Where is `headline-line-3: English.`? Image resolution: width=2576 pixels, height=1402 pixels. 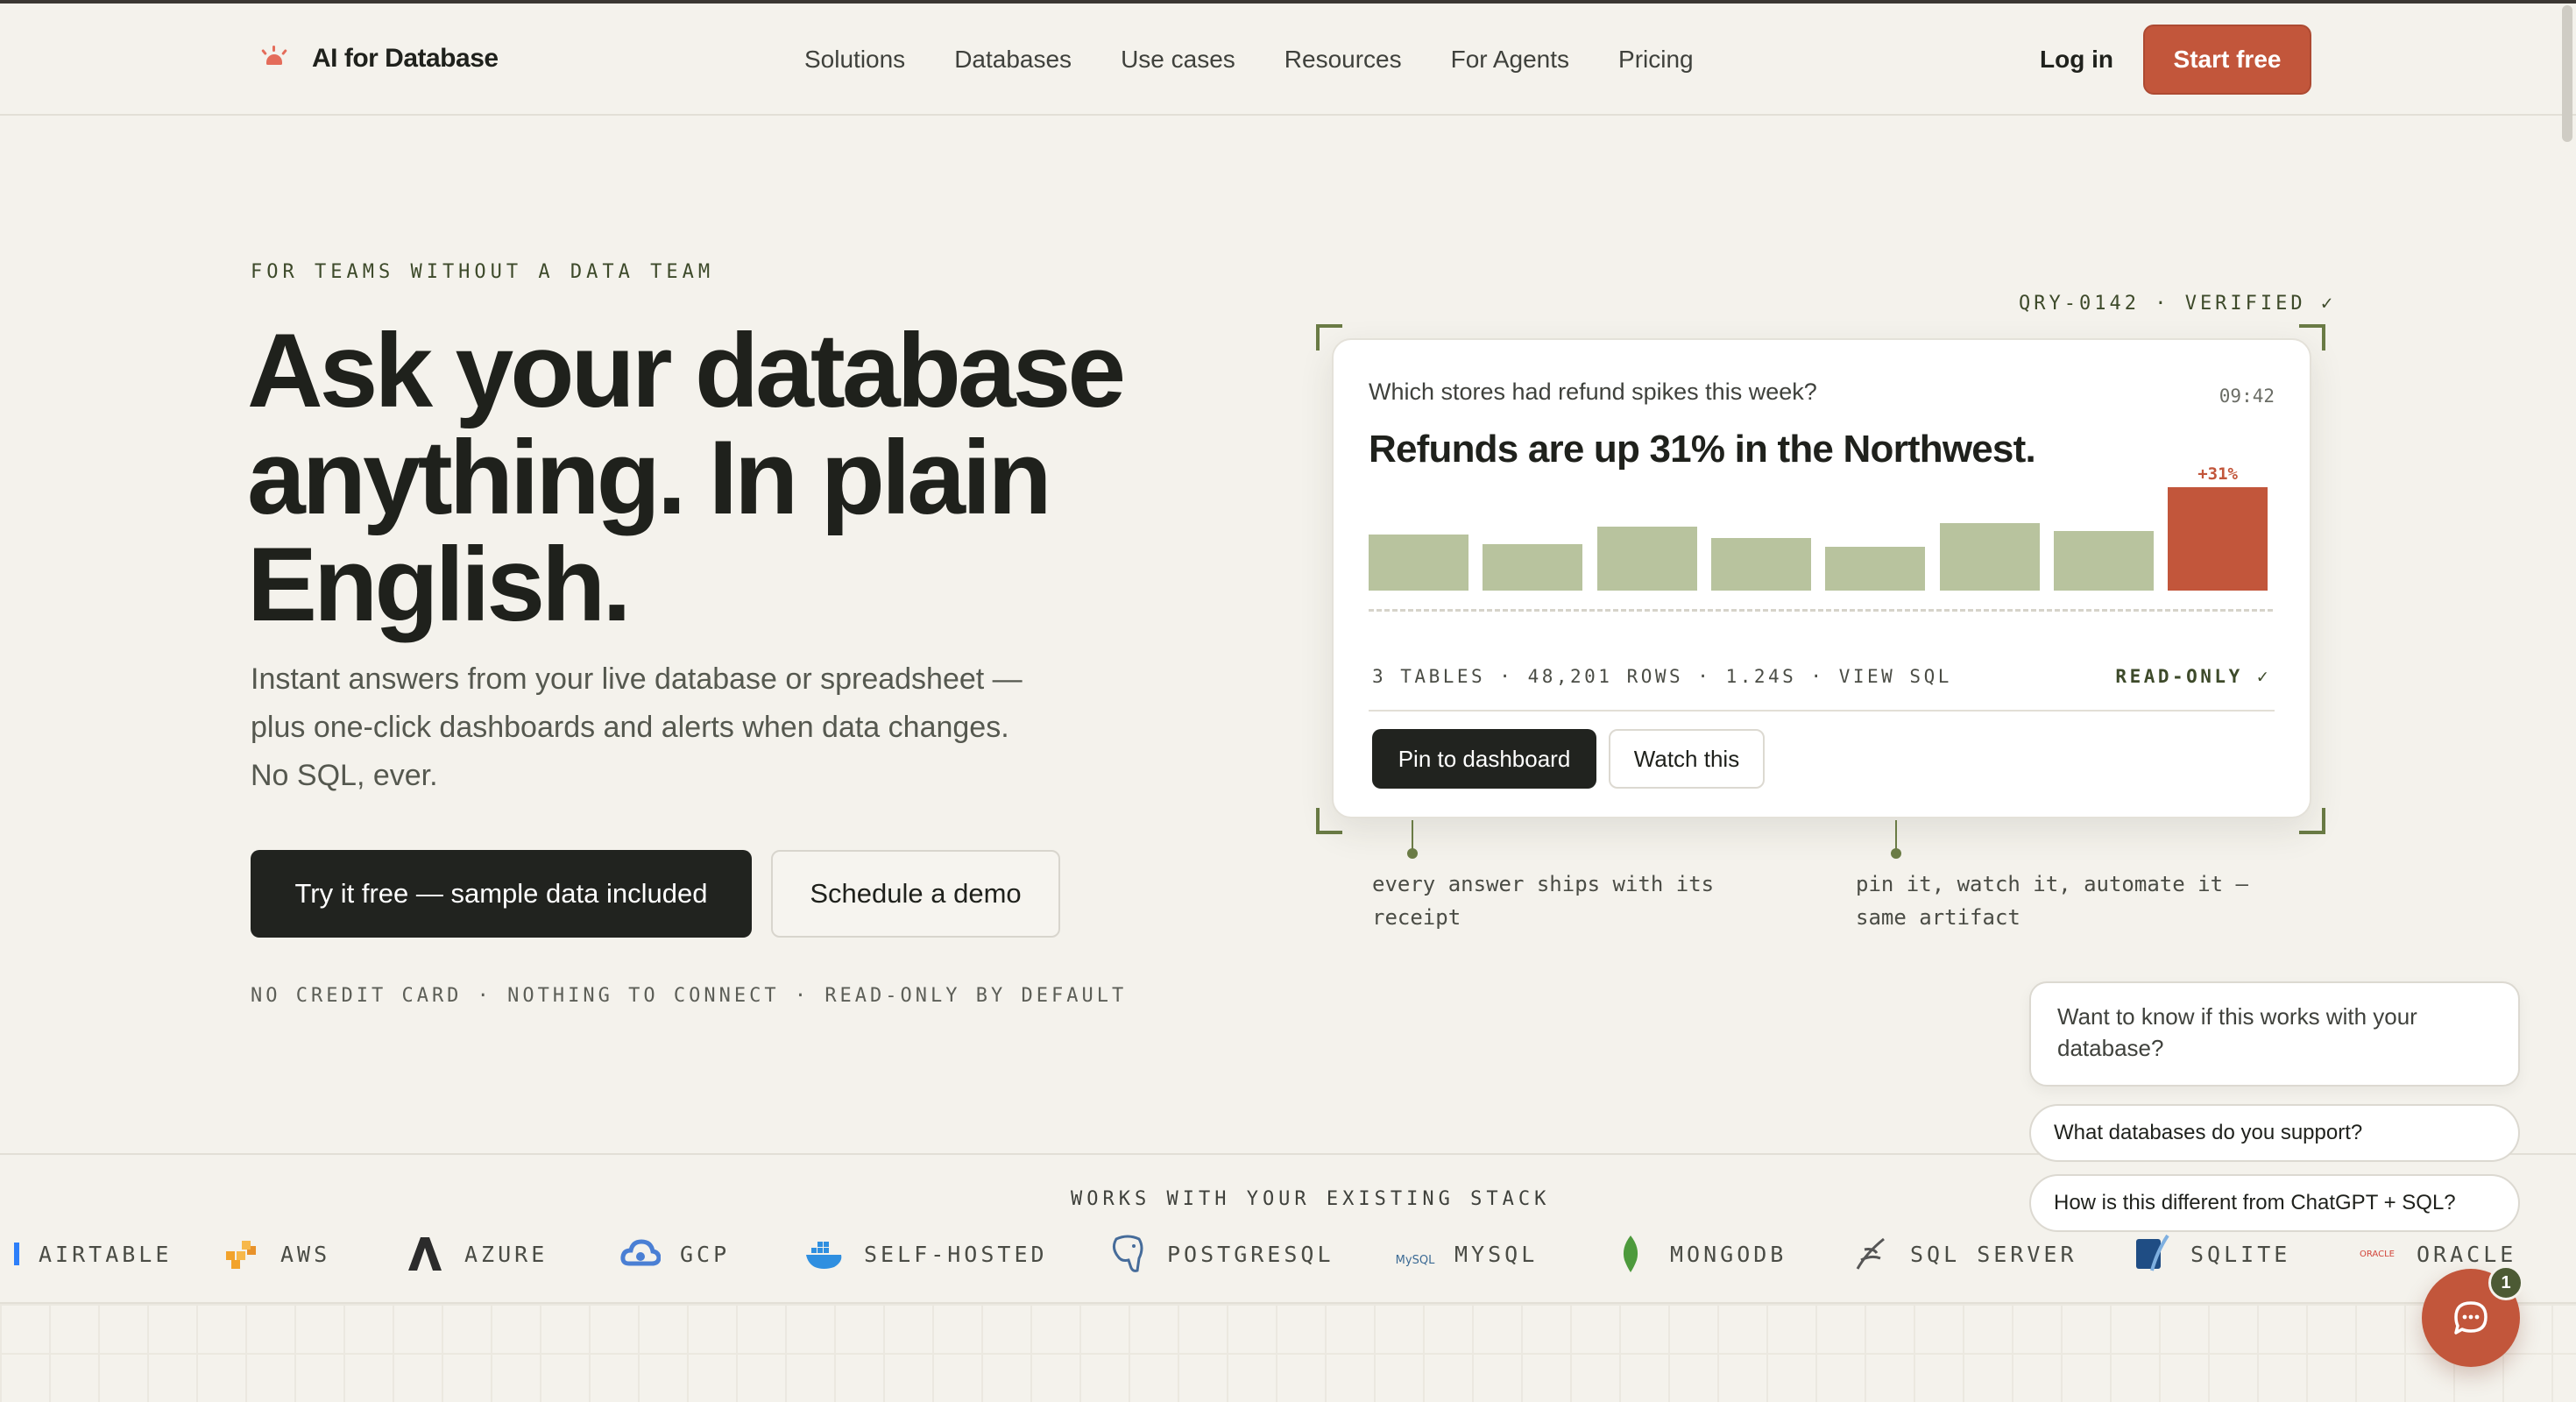
headline-line-3: English. is located at coordinates (439, 584).